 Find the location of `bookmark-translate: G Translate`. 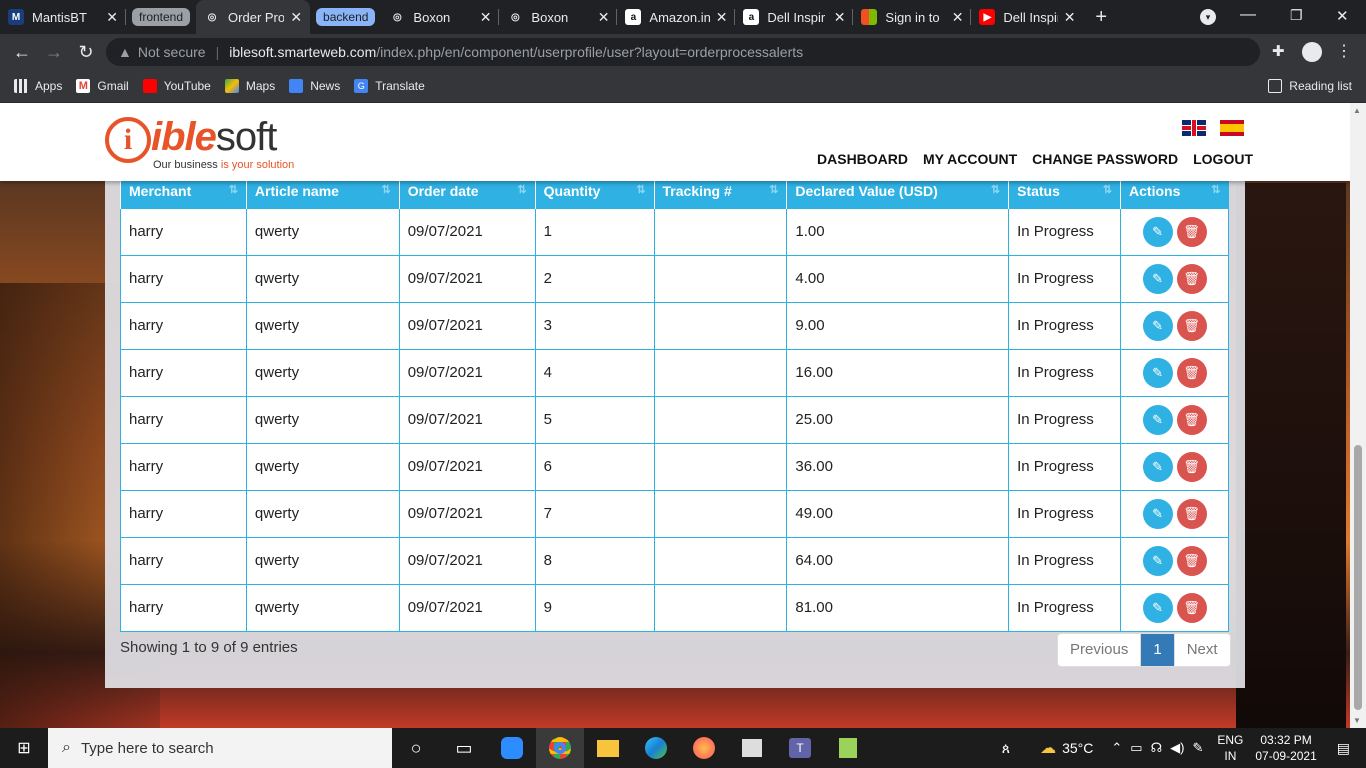

bookmark-translate: G Translate is located at coordinates (389, 86).